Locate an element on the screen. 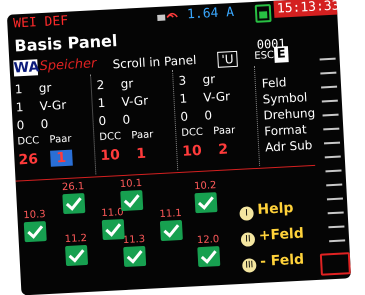 This screenshot has width=365, height=295. panel-title: Basis Panel is located at coordinates (66, 43).